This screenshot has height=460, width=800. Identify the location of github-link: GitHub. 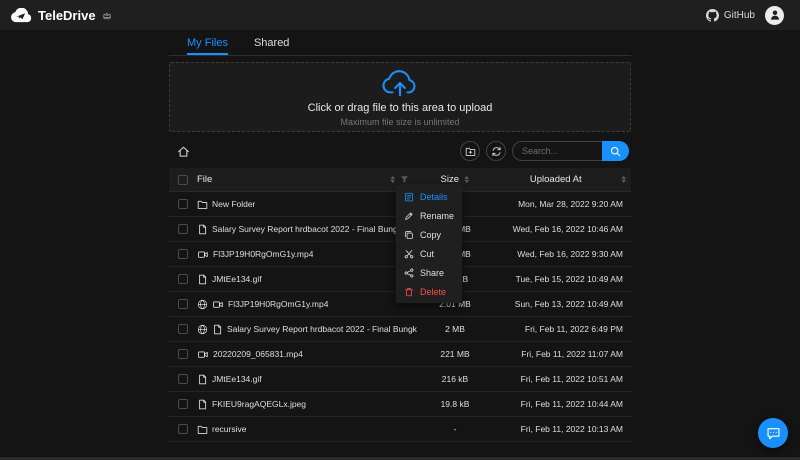
(730, 15).